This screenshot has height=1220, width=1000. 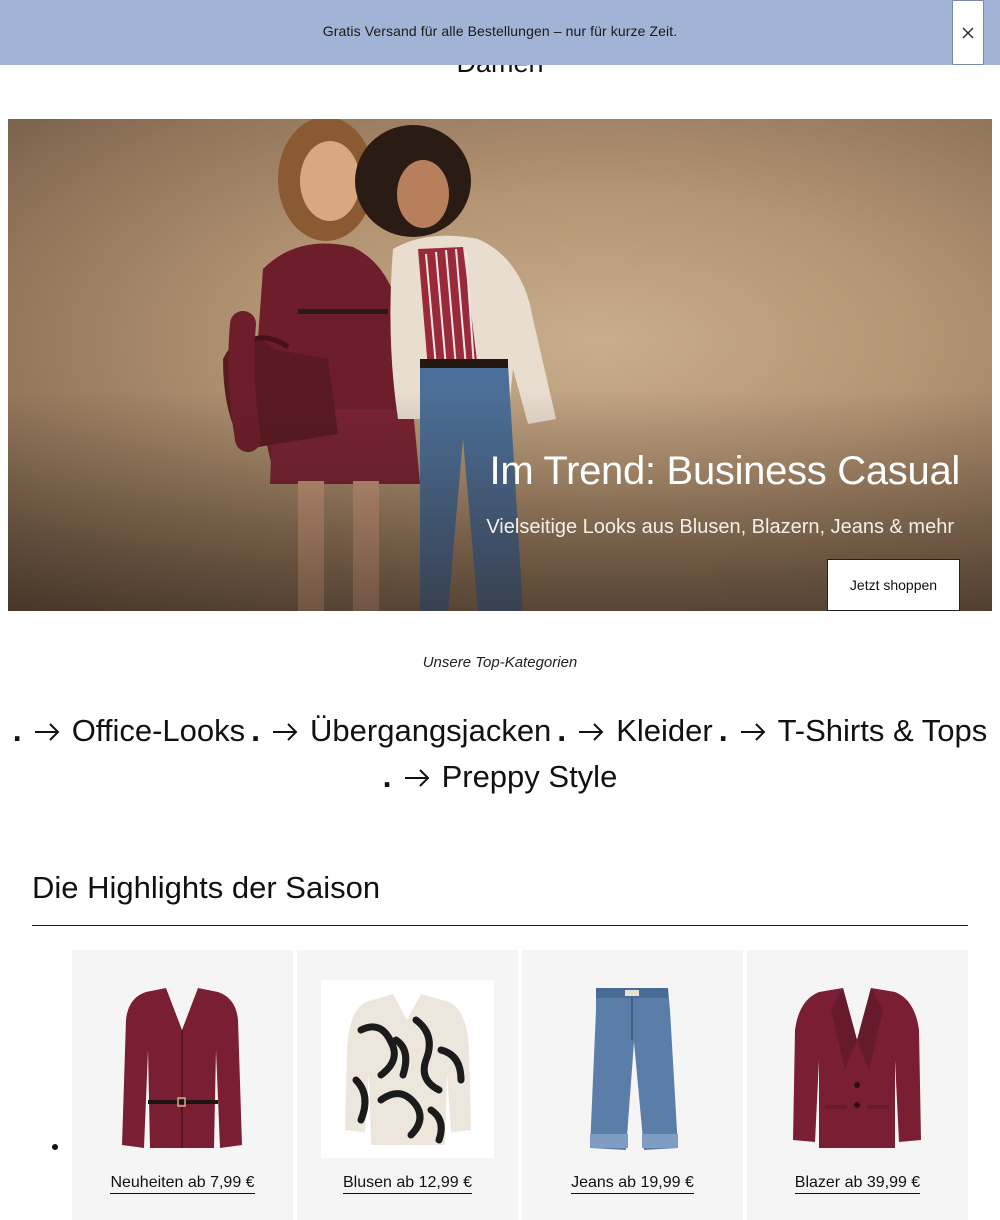 I want to click on product-image-cardigan, so click(x=182, y=1069).